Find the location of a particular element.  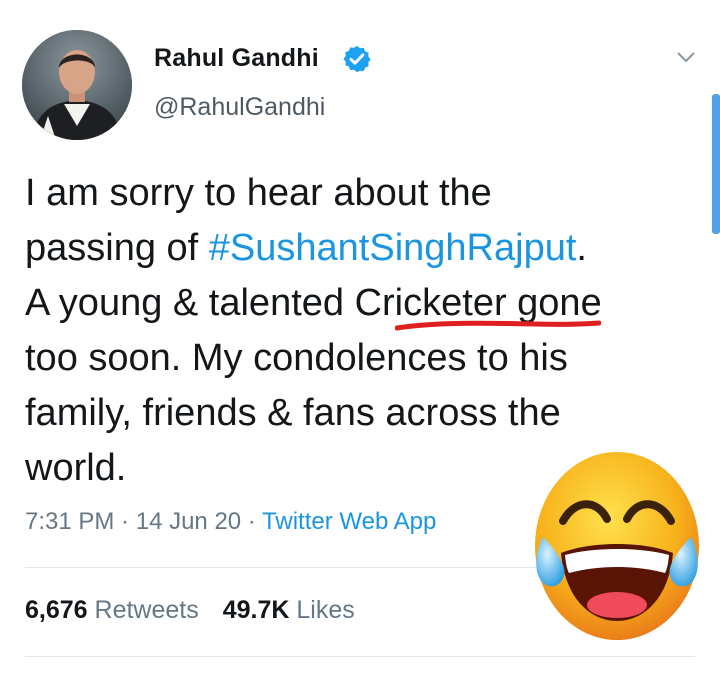

likes-label: Likes is located at coordinates (325, 610).